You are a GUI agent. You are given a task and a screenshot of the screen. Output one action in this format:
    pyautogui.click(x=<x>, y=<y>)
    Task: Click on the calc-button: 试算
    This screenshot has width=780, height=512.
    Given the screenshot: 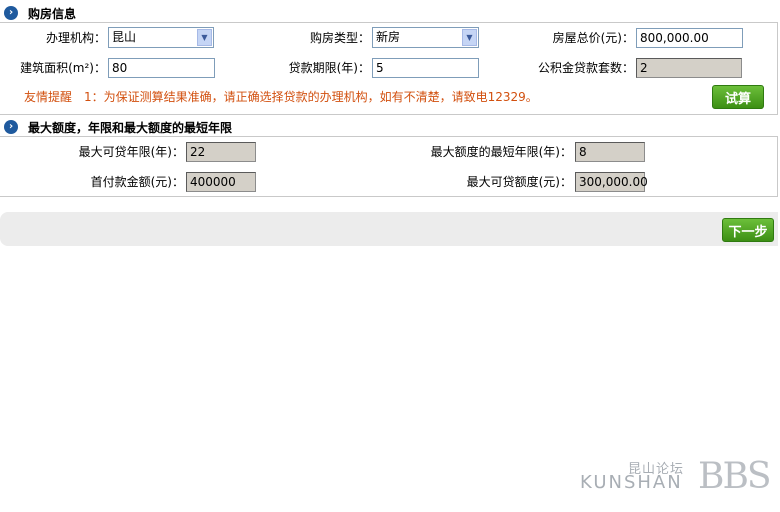 What is the action you would take?
    pyautogui.click(x=738, y=97)
    